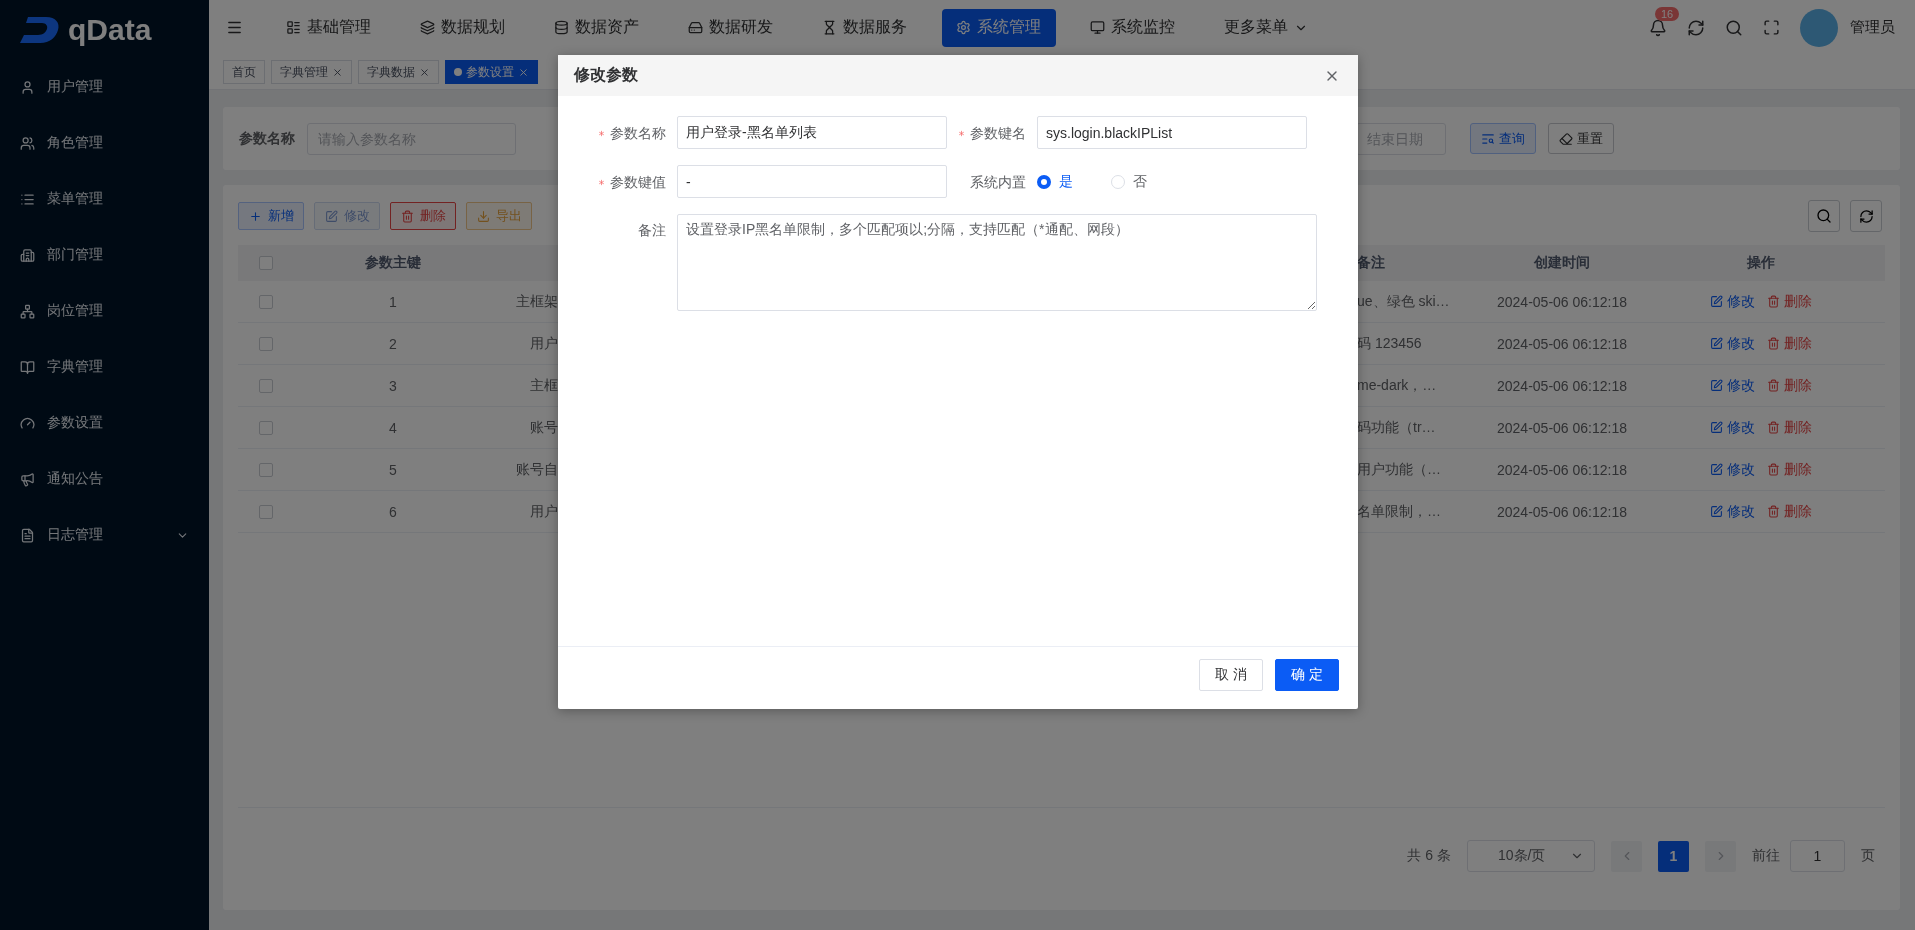 Image resolution: width=1915 pixels, height=930 pixels. I want to click on sidebar-item: 部门管理, so click(104, 255).